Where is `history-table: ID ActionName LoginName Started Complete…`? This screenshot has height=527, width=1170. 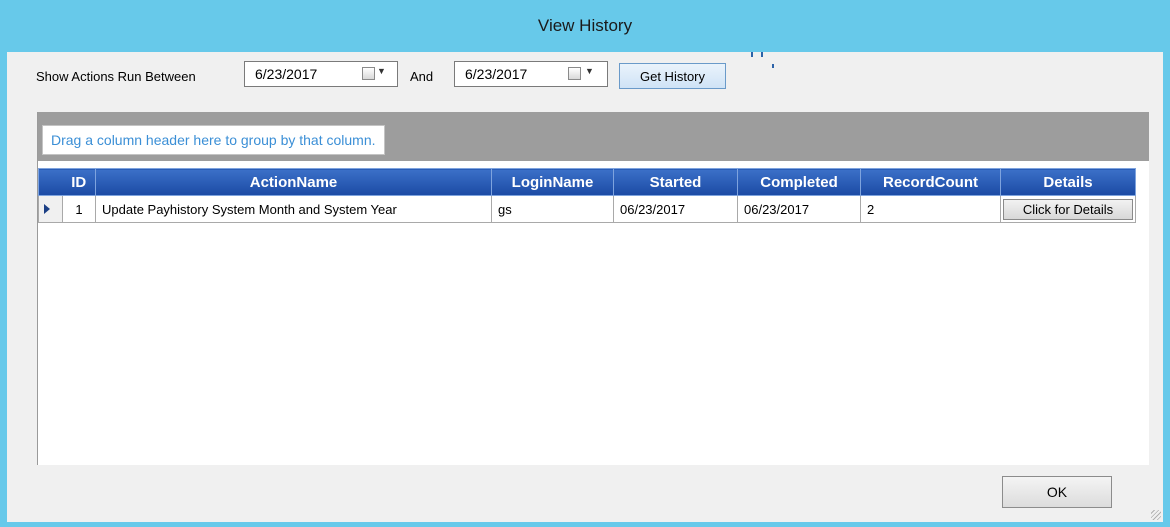 history-table: ID ActionName LoginName Started Complete… is located at coordinates (587, 195).